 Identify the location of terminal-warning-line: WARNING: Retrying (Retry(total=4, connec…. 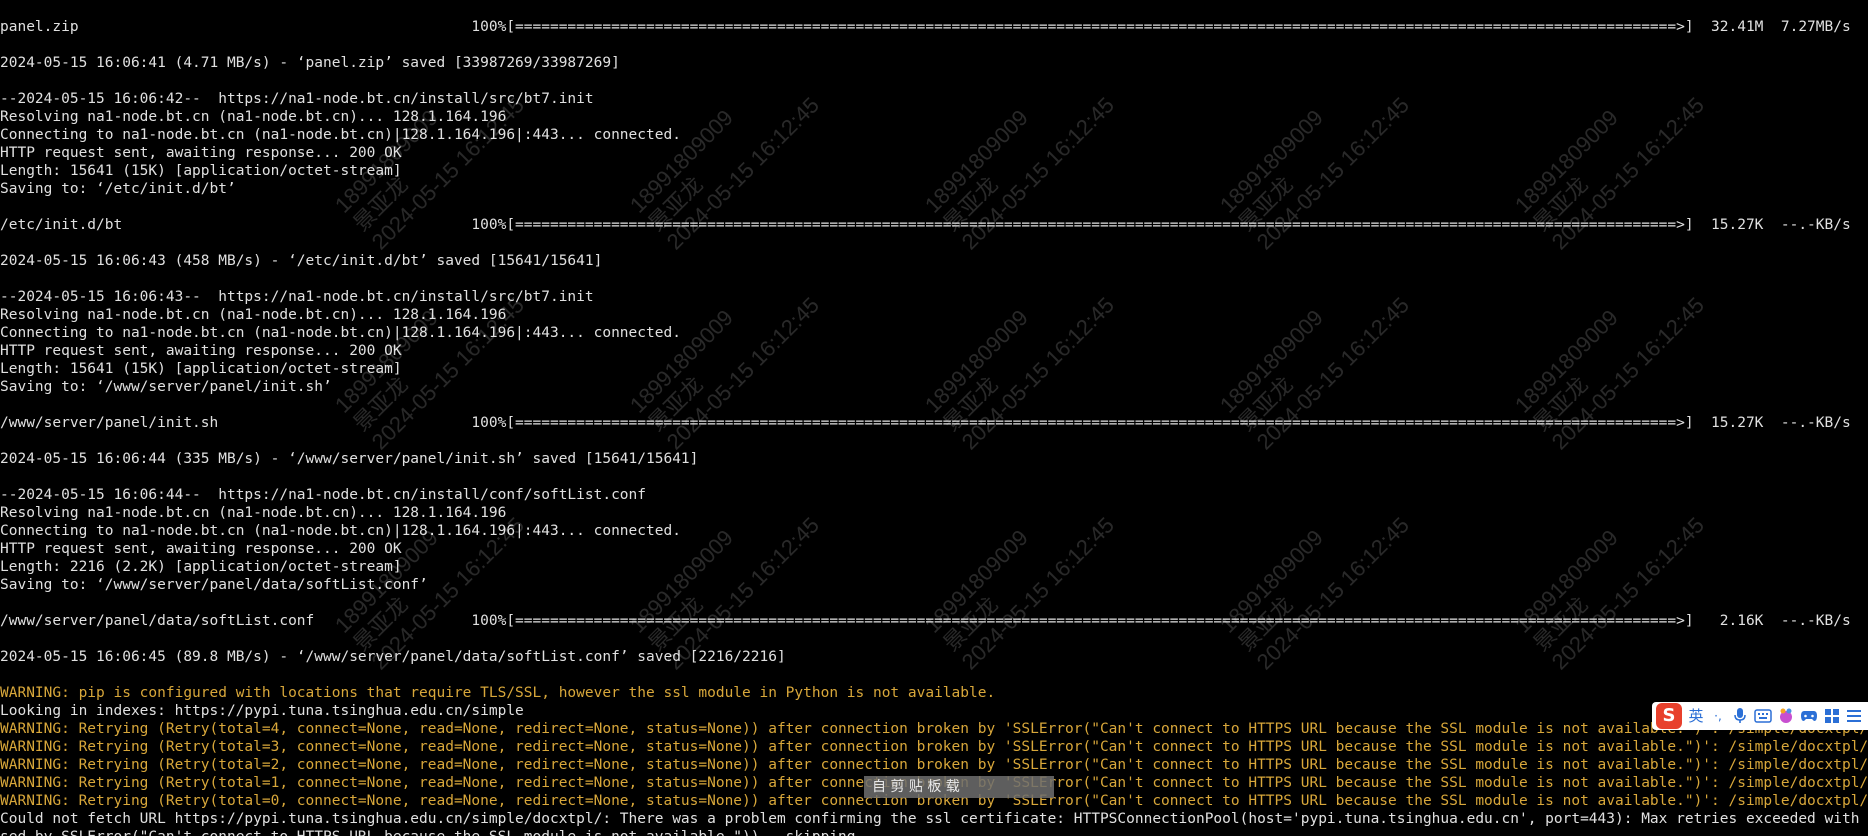
(934, 729).